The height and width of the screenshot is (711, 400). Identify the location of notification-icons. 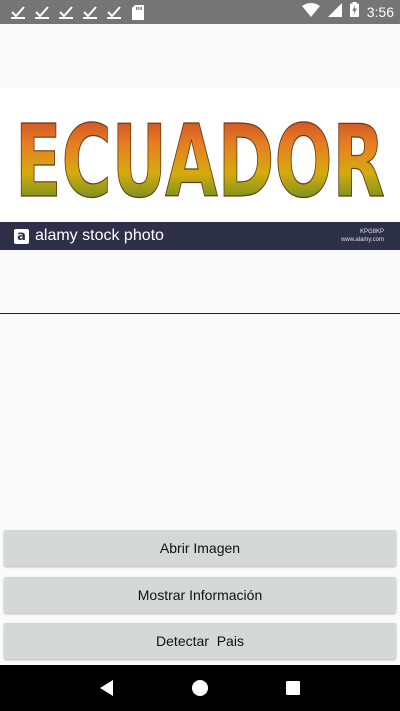
(78, 12).